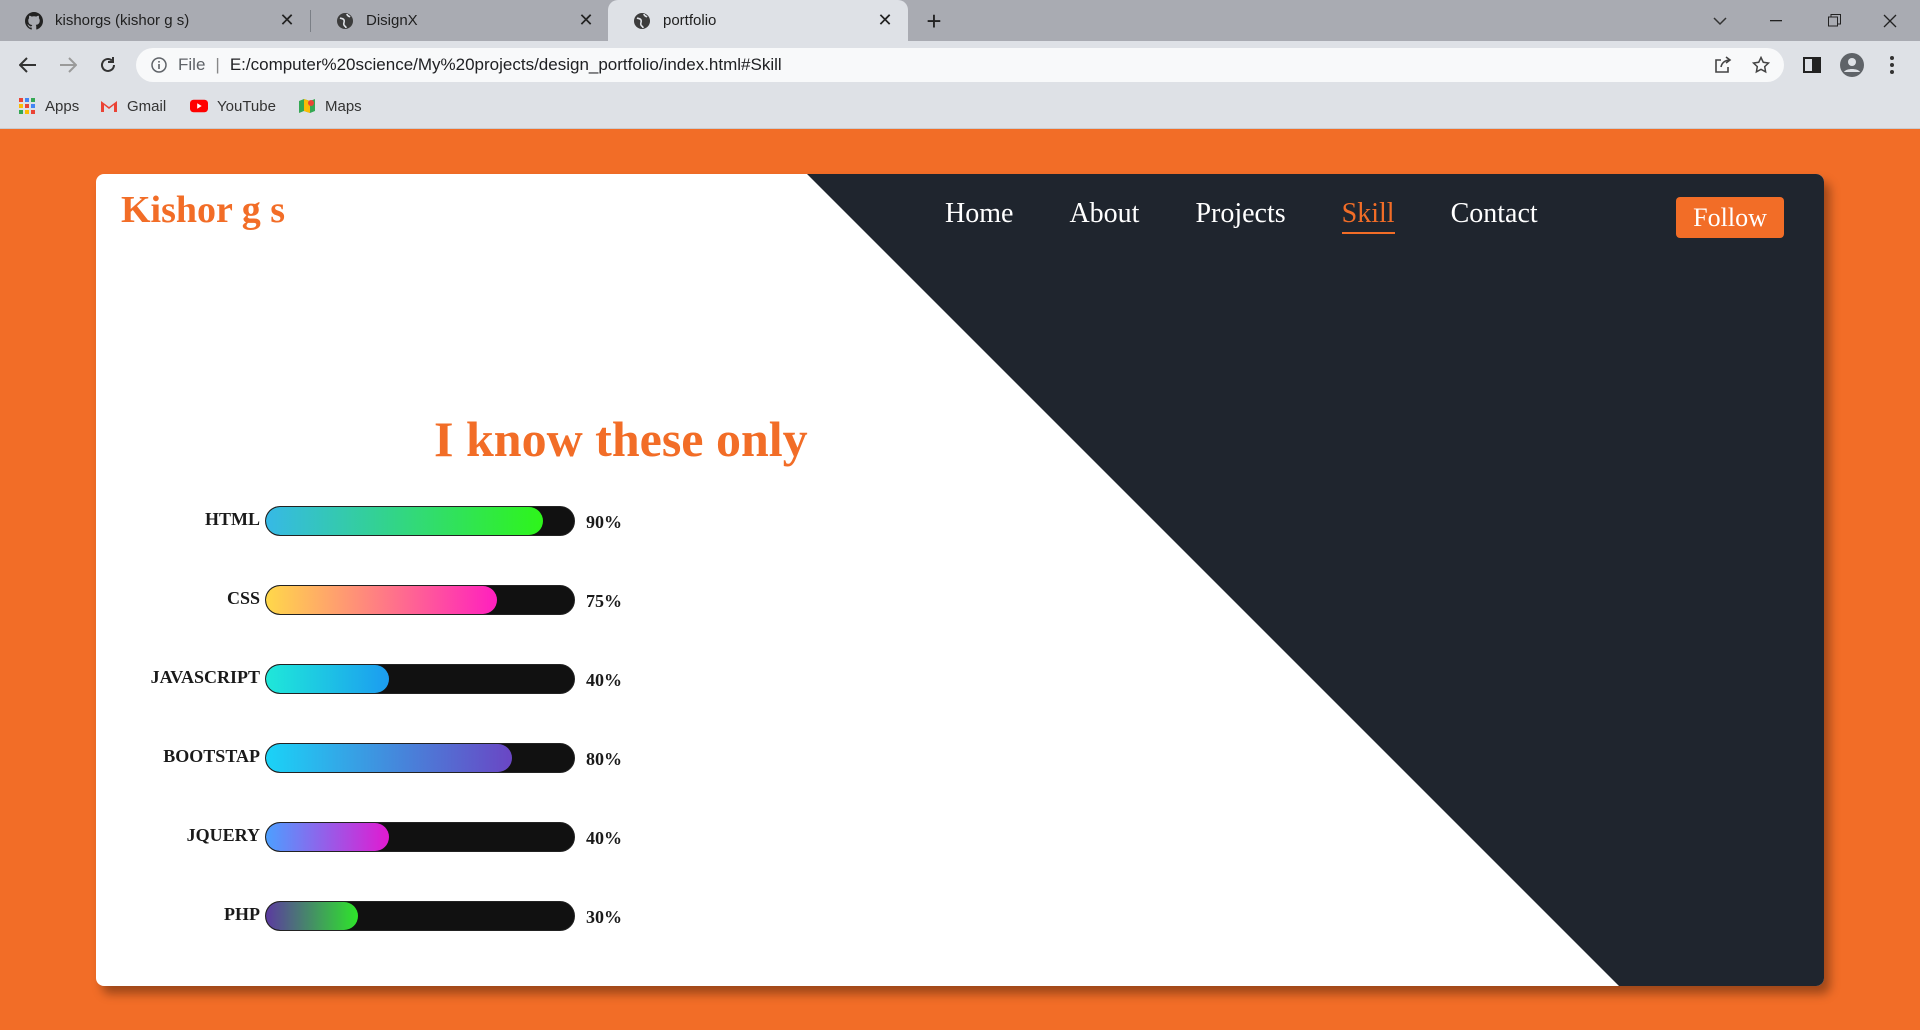 This screenshot has height=1030, width=1920. I want to click on info-icon, so click(159, 65).